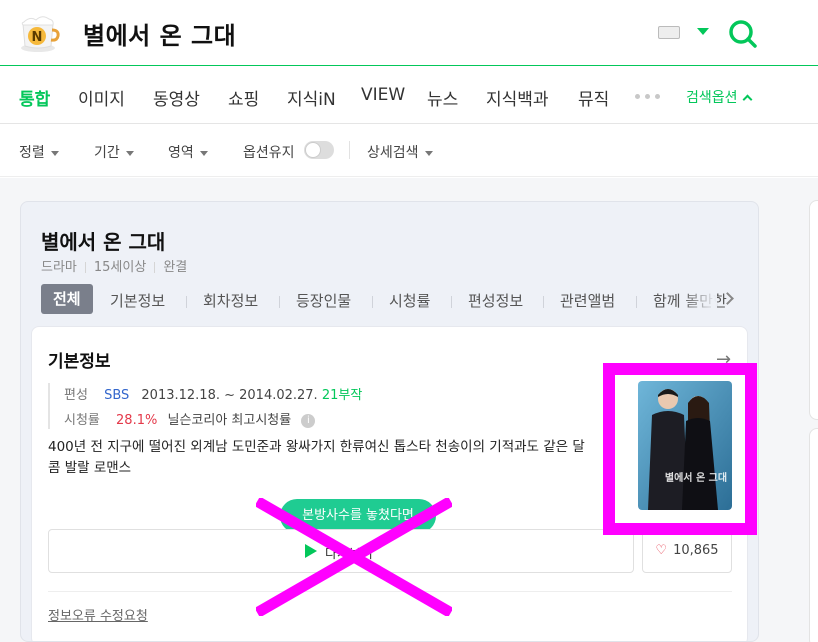 The height and width of the screenshot is (642, 818). Describe the element at coordinates (313, 150) in the screenshot. I see `toggle-knob` at that location.